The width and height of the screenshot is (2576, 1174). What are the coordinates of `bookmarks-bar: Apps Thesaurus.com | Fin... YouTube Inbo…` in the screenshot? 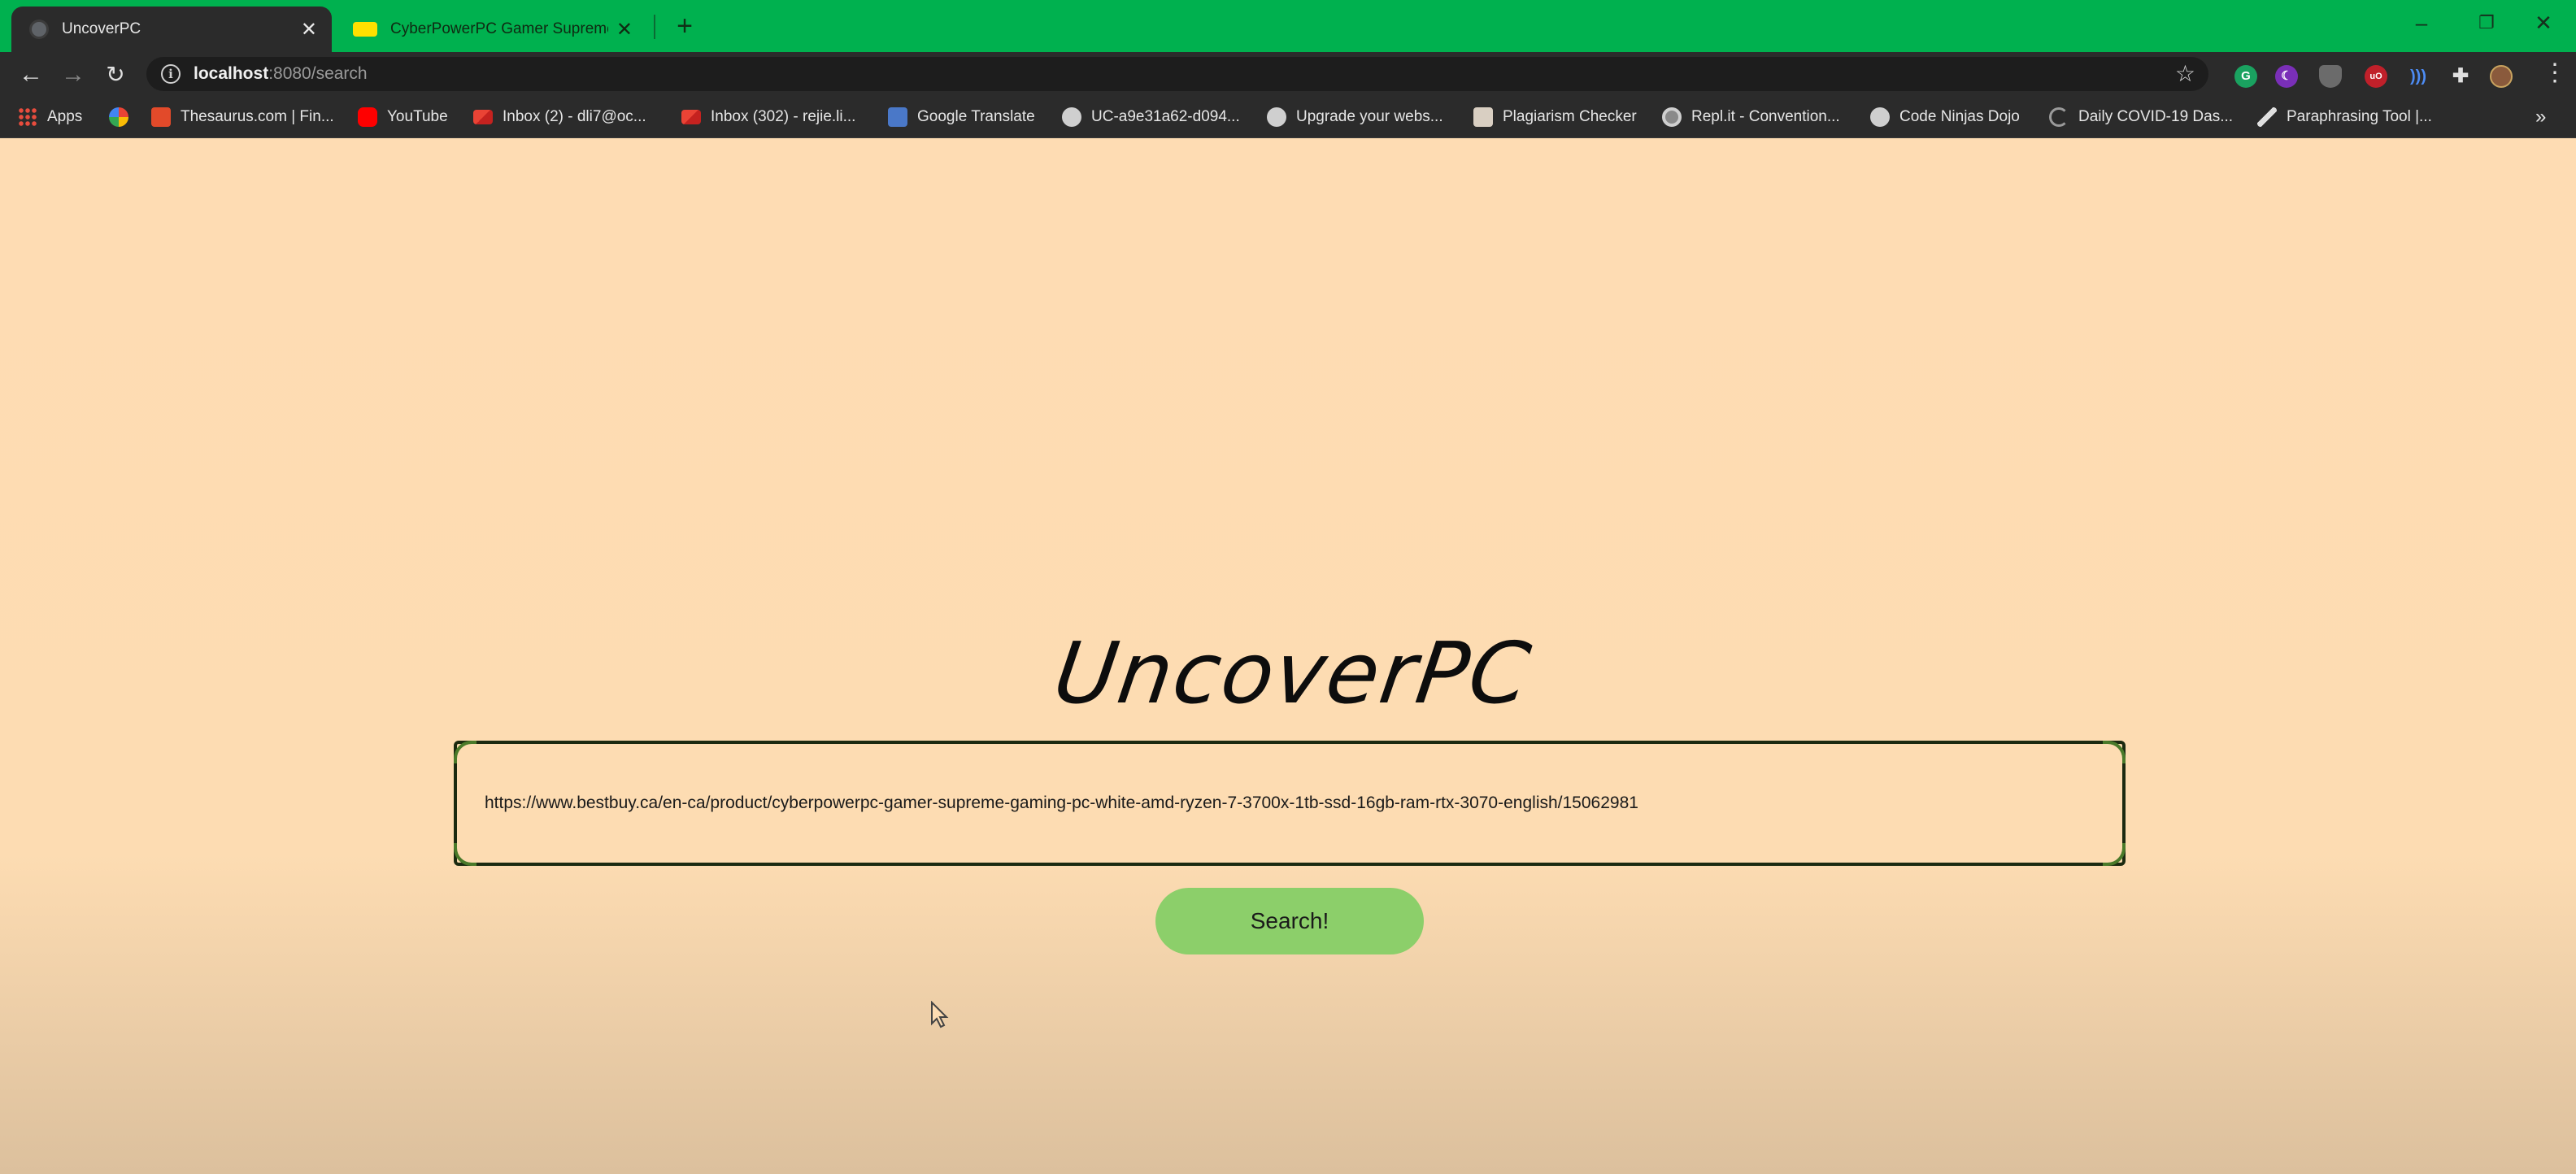 It's located at (1288, 117).